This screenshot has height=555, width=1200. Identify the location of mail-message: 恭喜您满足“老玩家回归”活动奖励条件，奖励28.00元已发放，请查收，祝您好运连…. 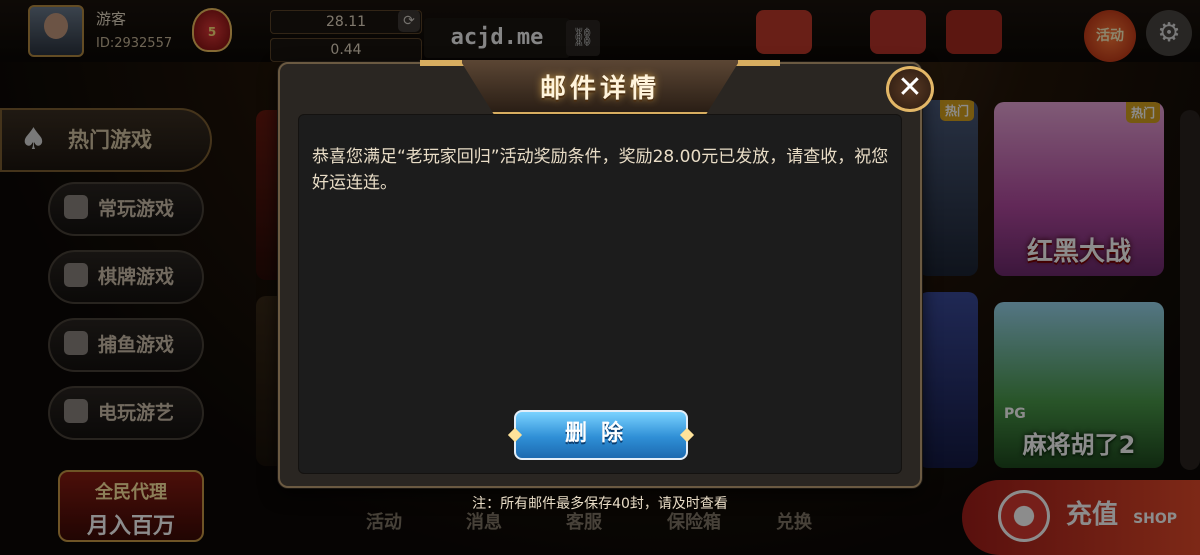
(600, 170).